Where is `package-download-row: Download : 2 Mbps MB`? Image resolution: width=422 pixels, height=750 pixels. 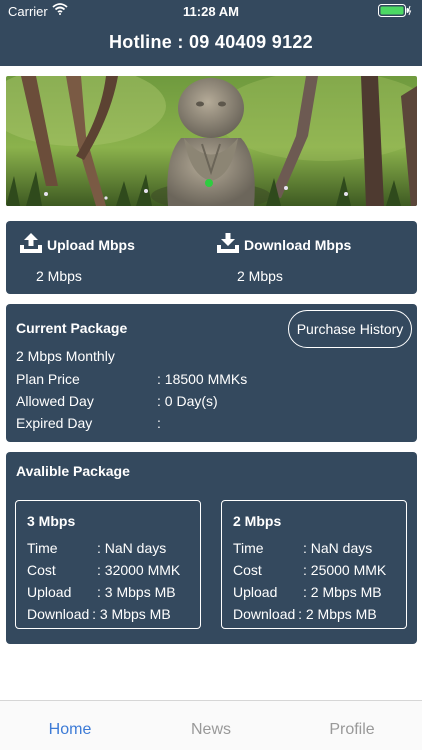
package-download-row: Download : 2 Mbps MB is located at coordinates (305, 614).